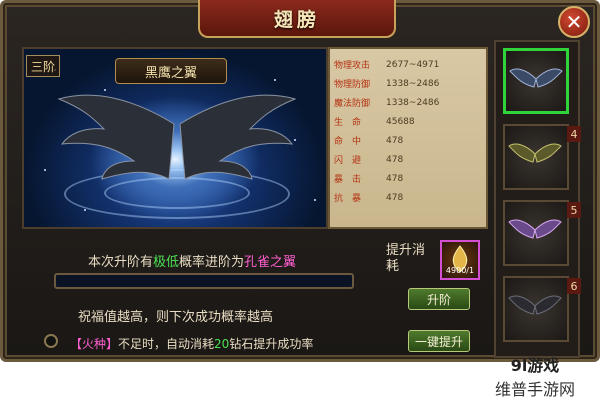 Image resolution: width=600 pixels, height=403 pixels. I want to click on stat-row: 生 命 45688, so click(374, 122).